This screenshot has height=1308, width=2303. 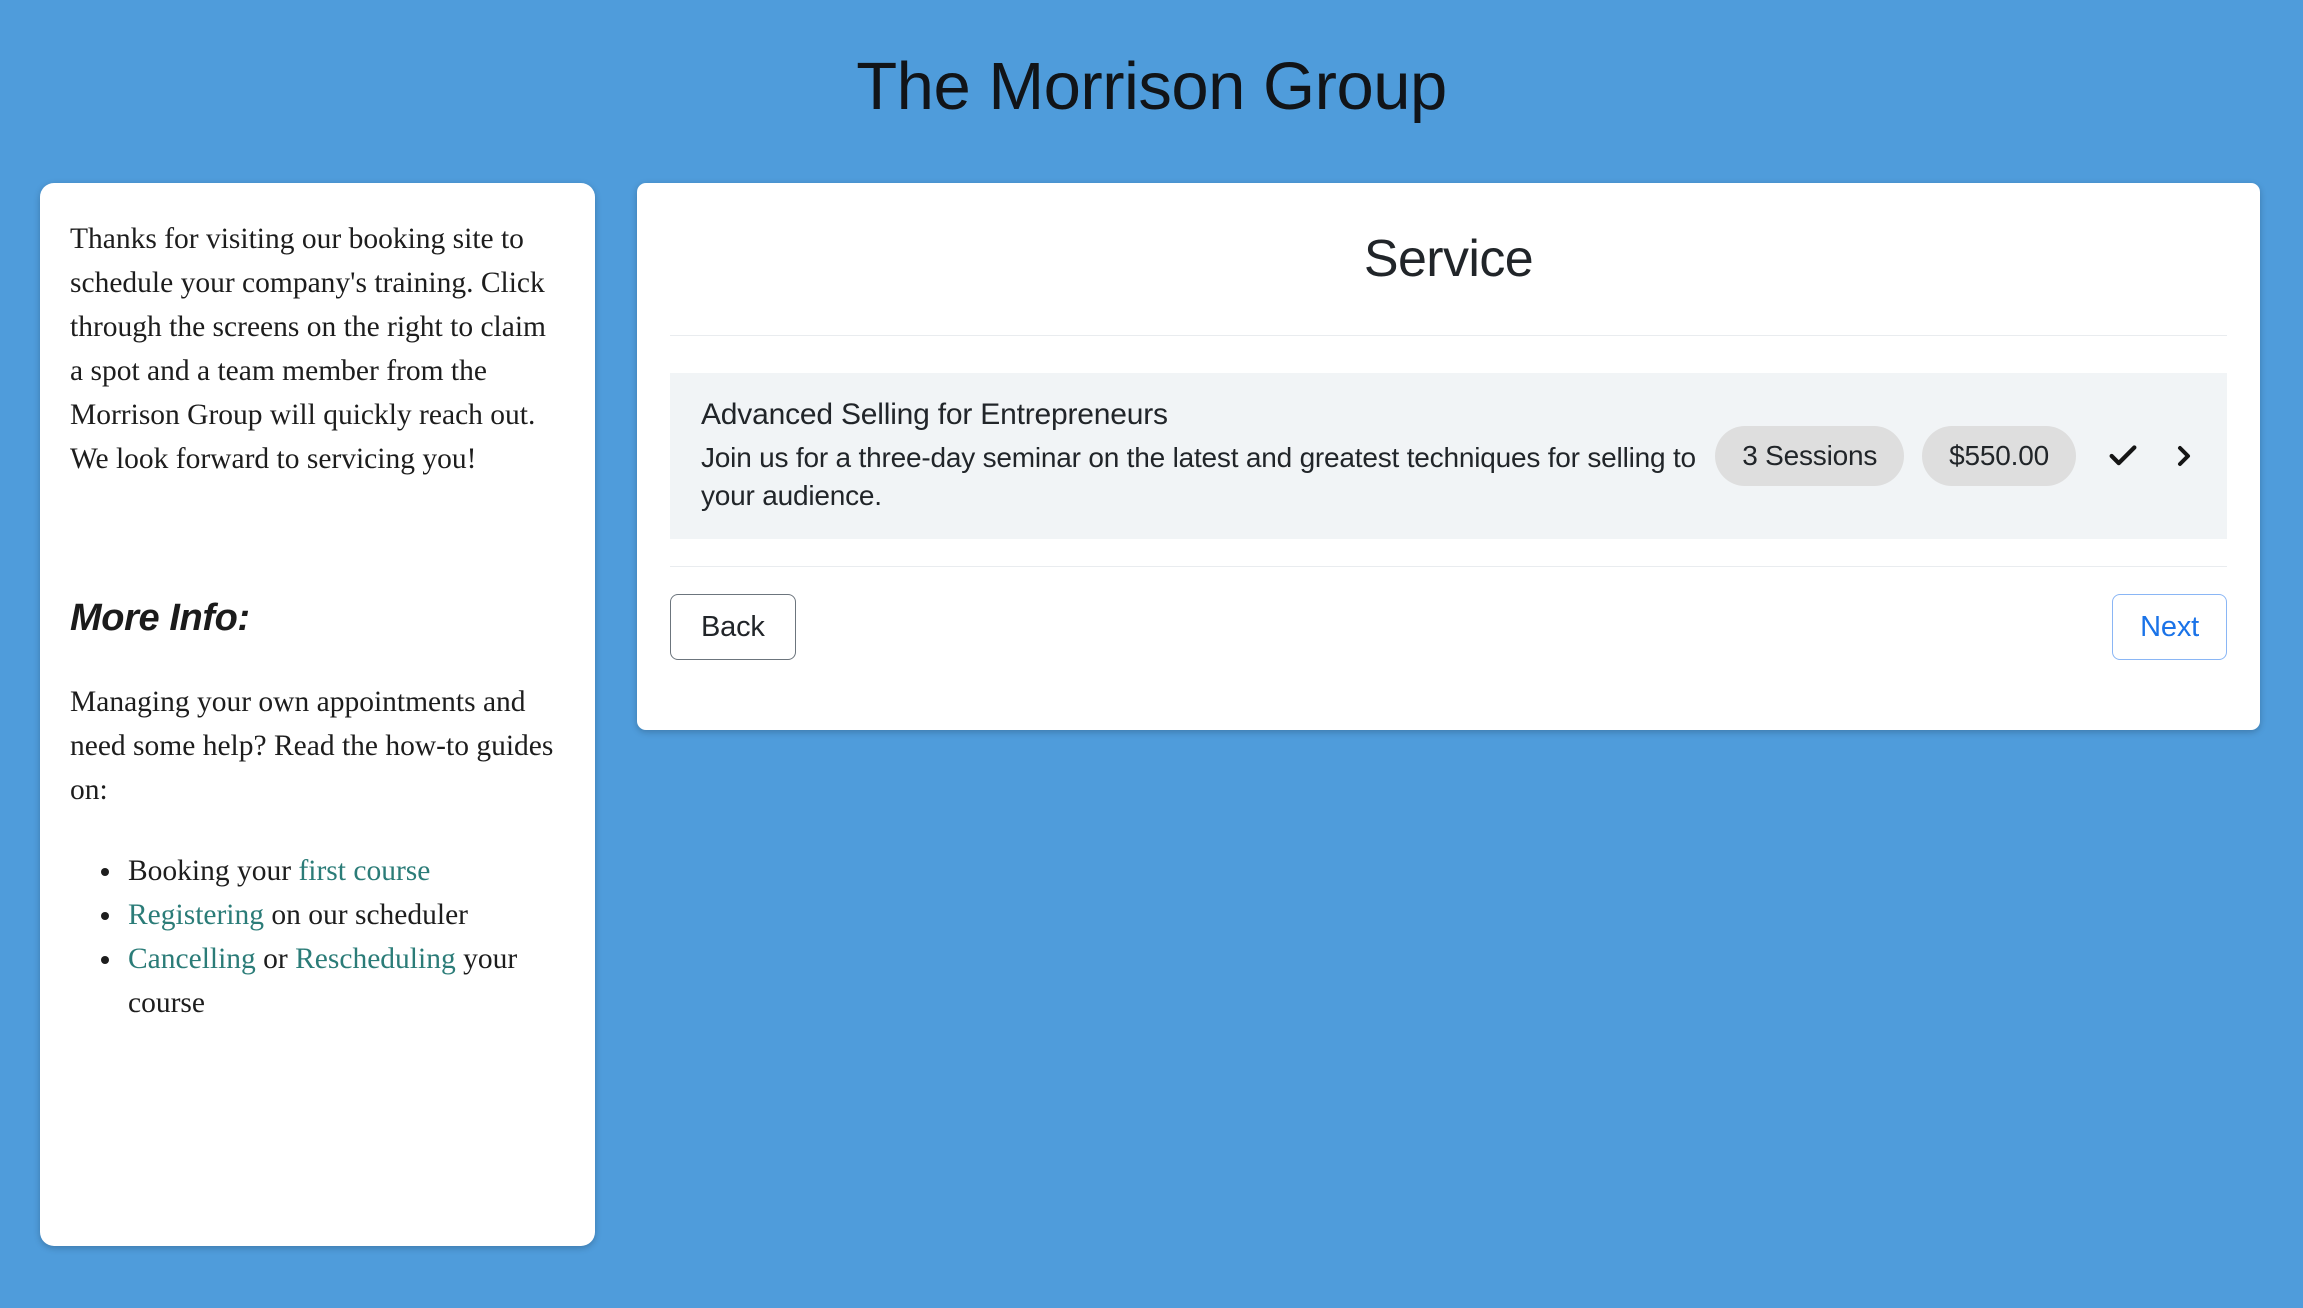 I want to click on more-info-heading: More Info:, so click(x=160, y=618).